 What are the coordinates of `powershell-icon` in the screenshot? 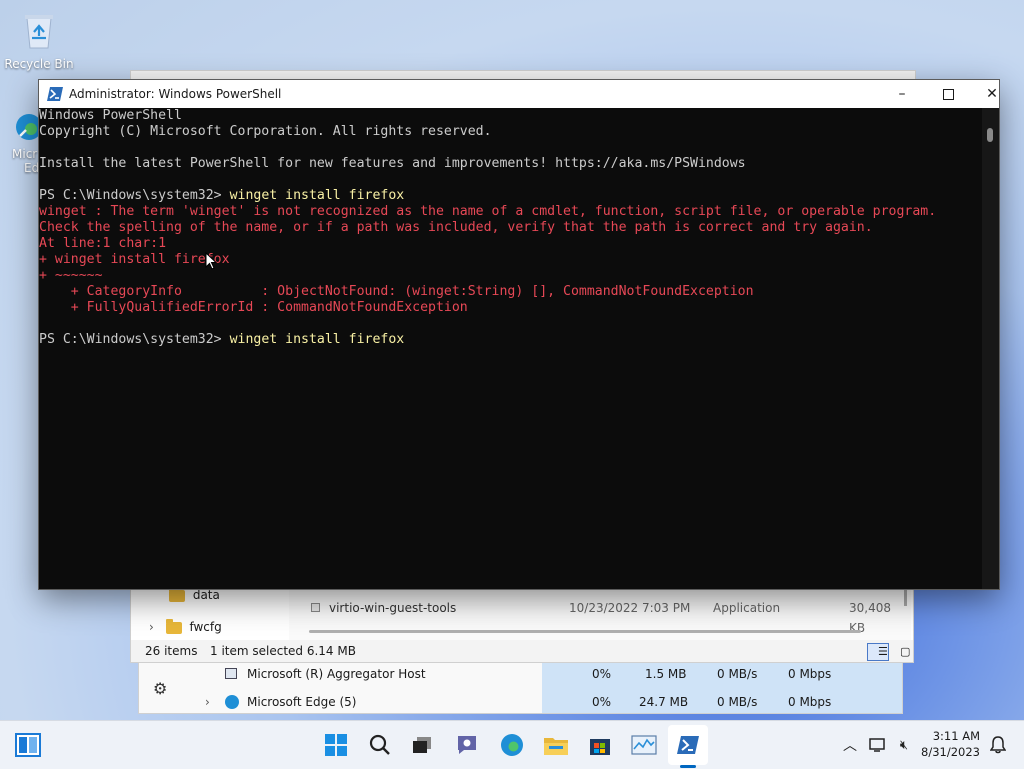 It's located at (688, 745).